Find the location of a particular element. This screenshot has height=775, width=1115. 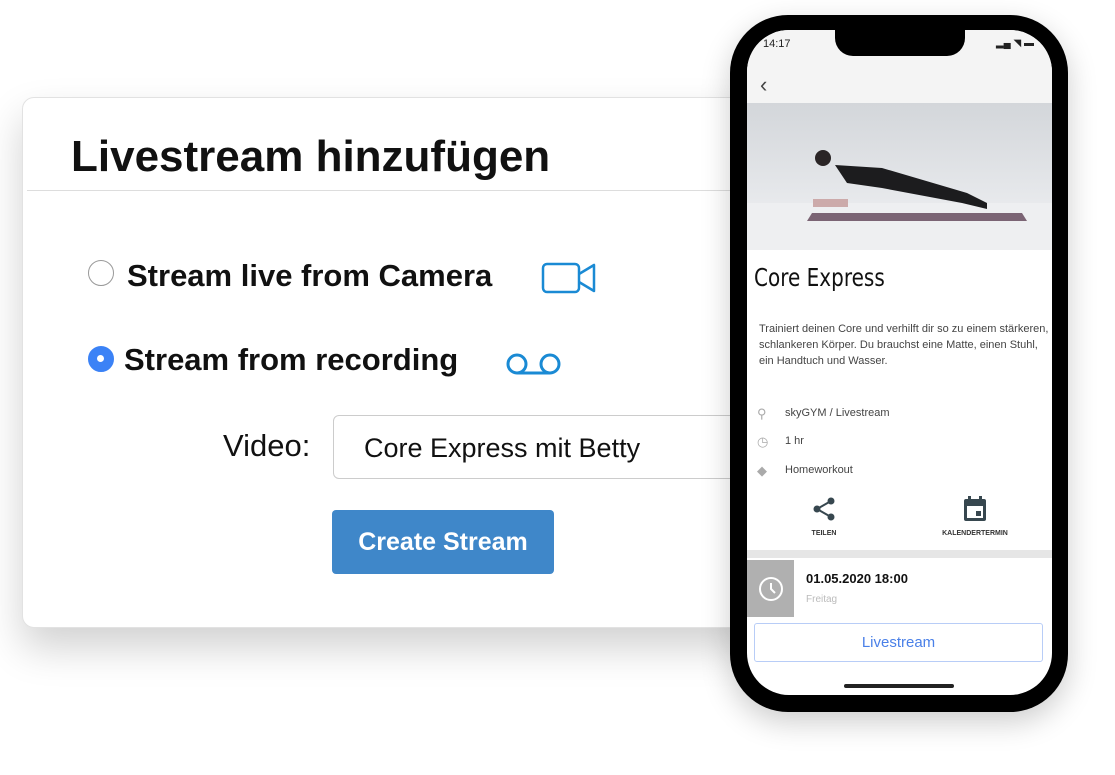

share-label: TEILEN is located at coordinates (824, 533).